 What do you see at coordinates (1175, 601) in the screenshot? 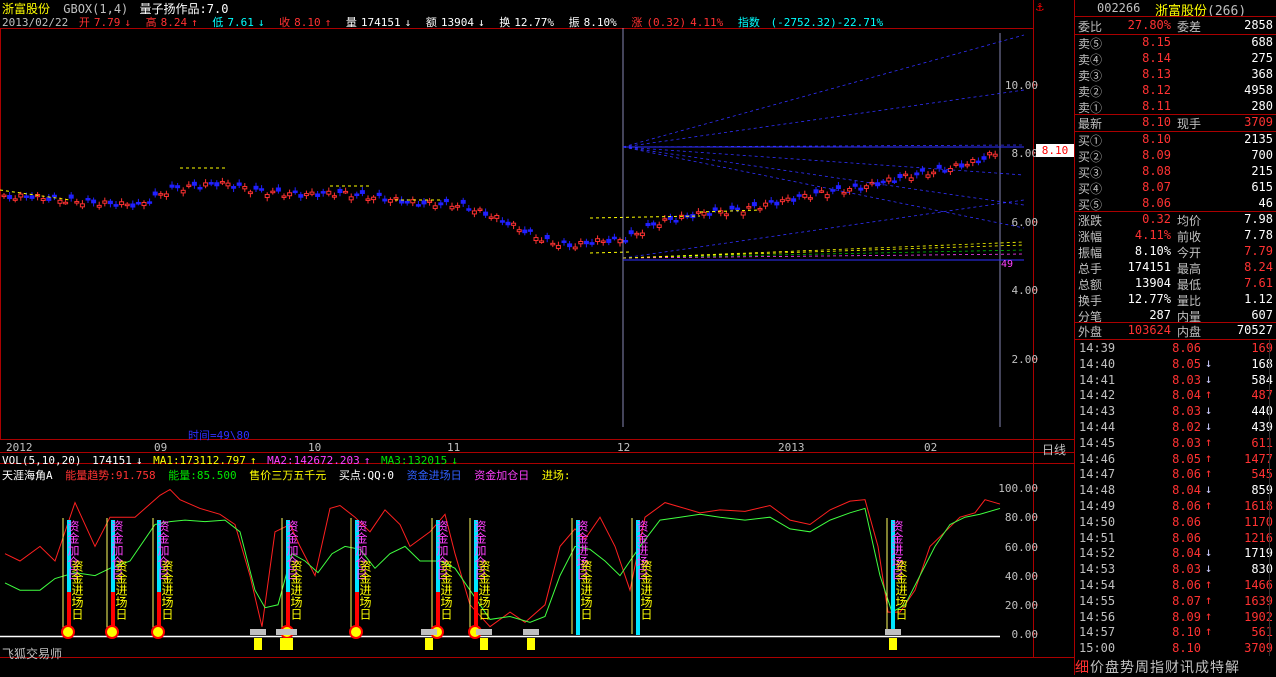
I see `trade-row: 14:55 8.07 ↑ 1639` at bounding box center [1175, 601].